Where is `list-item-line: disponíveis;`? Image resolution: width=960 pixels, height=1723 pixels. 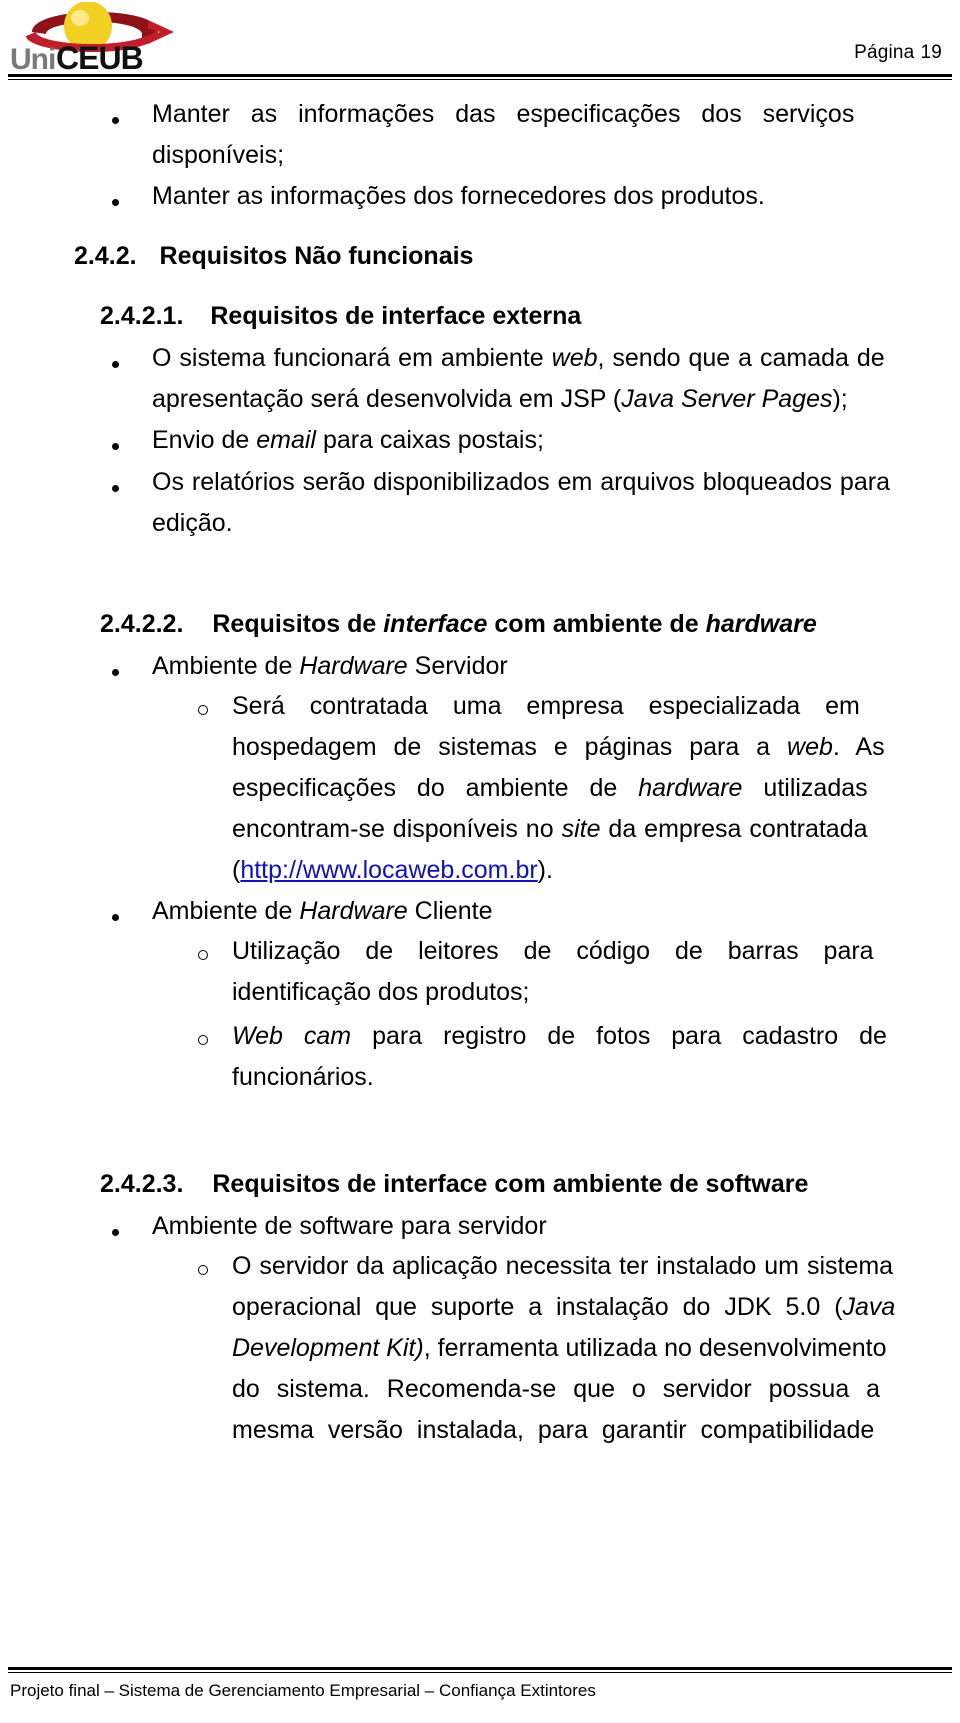
list-item-line: disponíveis; is located at coordinates (218, 155).